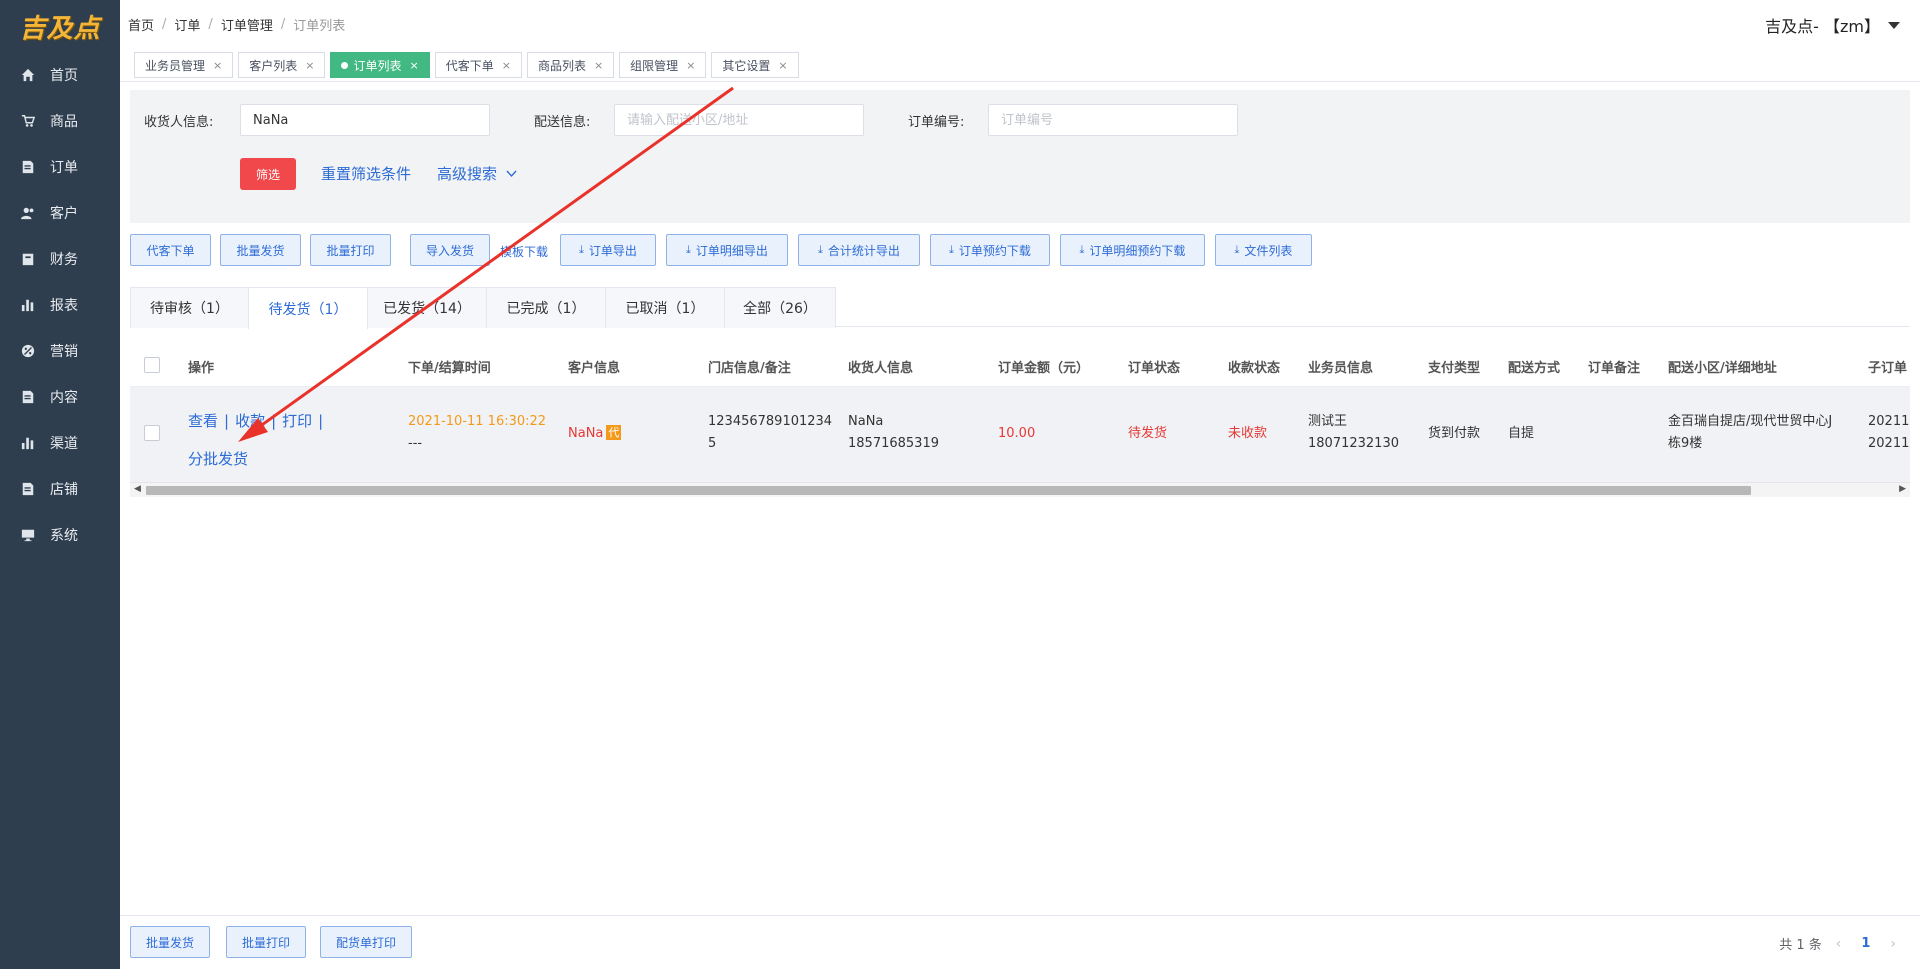 This screenshot has width=1920, height=969. What do you see at coordinates (175, 65) in the screenshot?
I see `tab-label: 业务员管理` at bounding box center [175, 65].